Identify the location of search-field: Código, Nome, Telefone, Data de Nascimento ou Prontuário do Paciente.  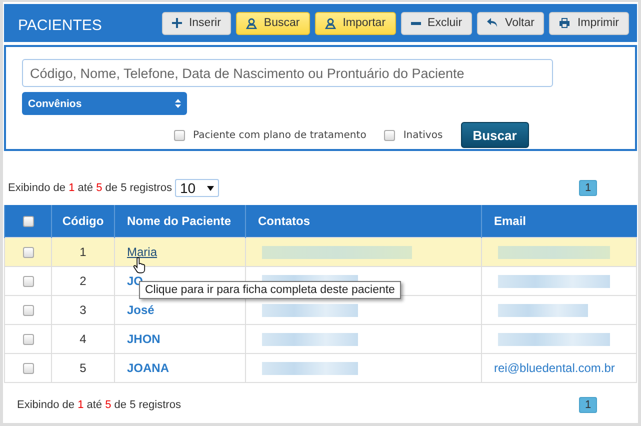
(287, 73).